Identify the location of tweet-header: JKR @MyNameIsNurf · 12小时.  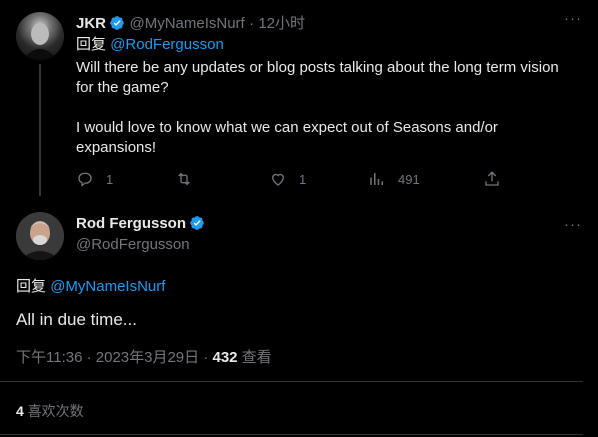
(190, 22).